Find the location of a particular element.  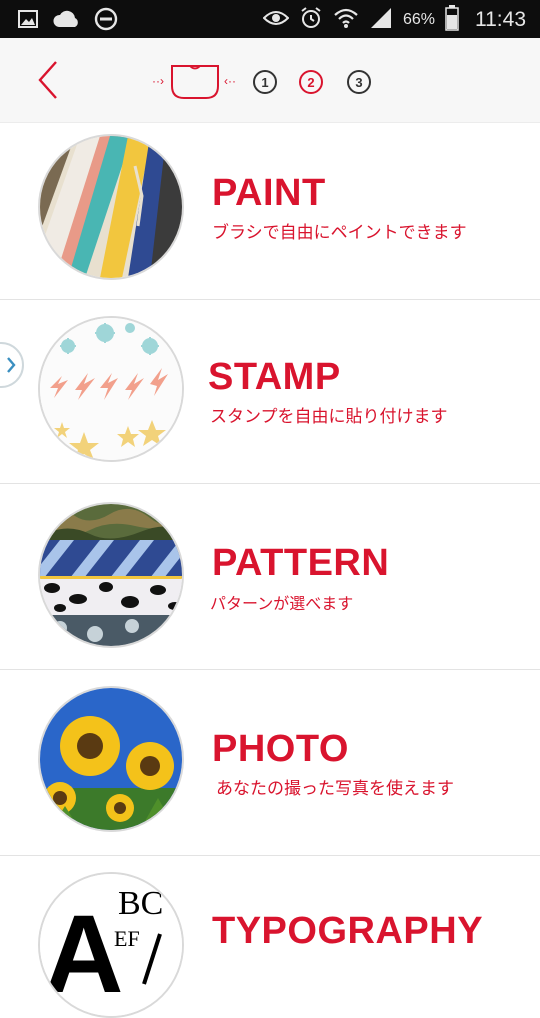

app-header: ··› ‹·· 1 2 3 is located at coordinates (270, 80).